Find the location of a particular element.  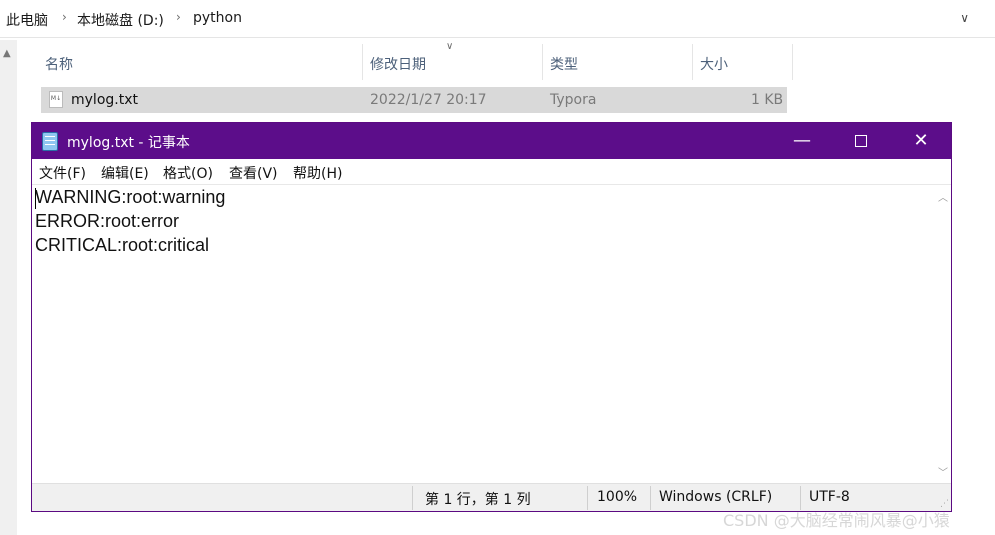

status-encoding: UTF-8 is located at coordinates (829, 497).